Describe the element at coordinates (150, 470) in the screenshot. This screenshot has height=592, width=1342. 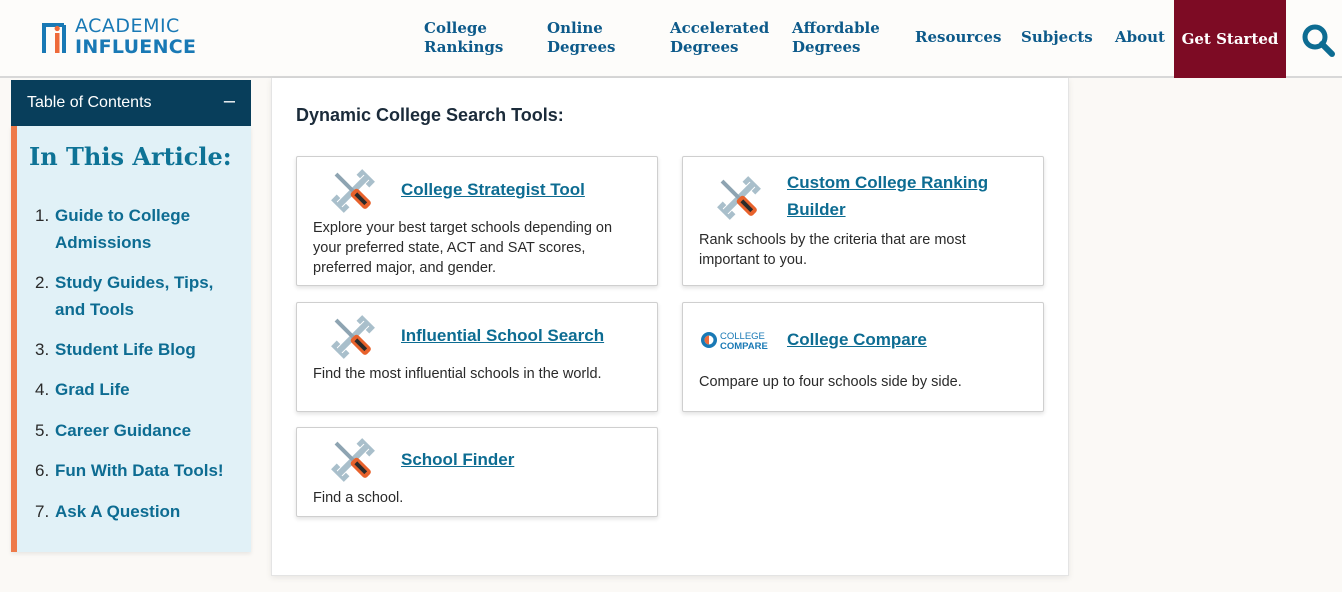
I see `toc-link-data-tools: Fun With Data Tools!` at that location.